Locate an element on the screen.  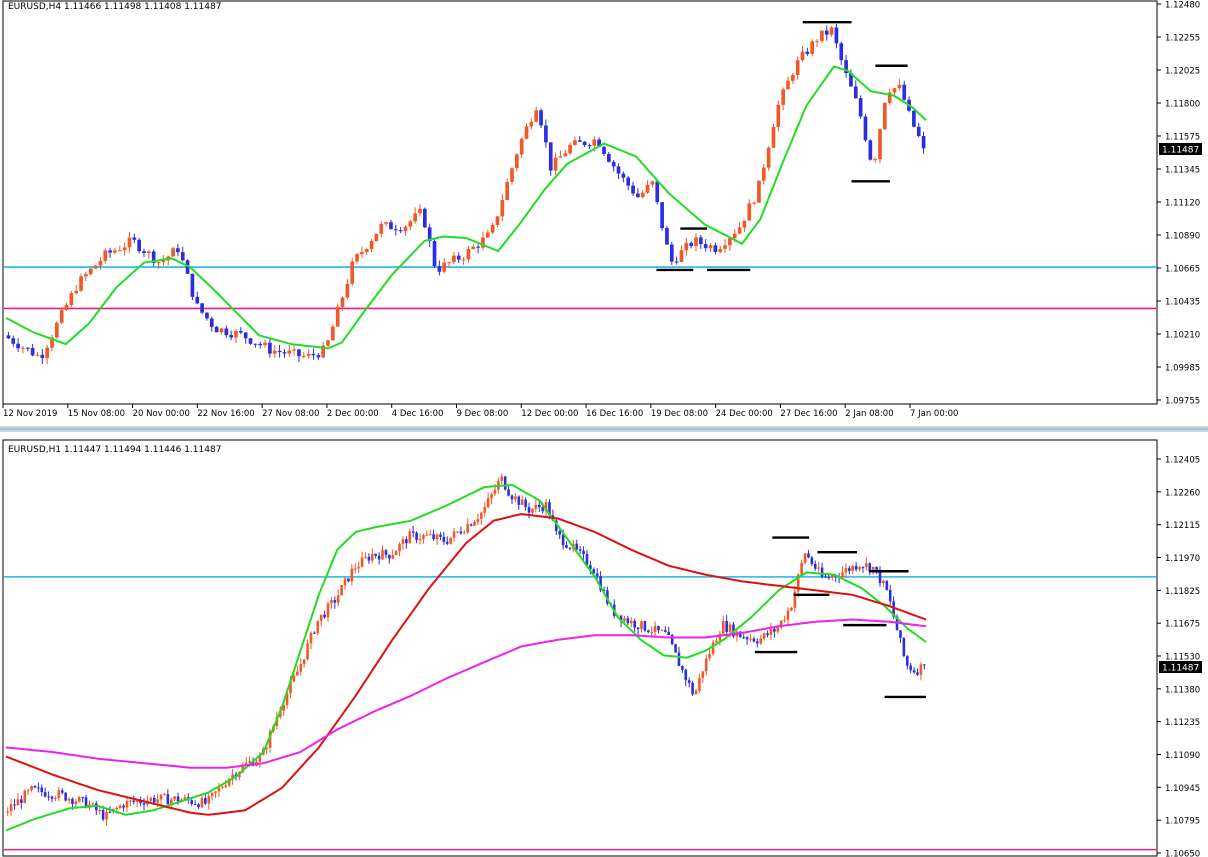
h4-y-tick-label: 1.12480 is located at coordinates (1182, 6).